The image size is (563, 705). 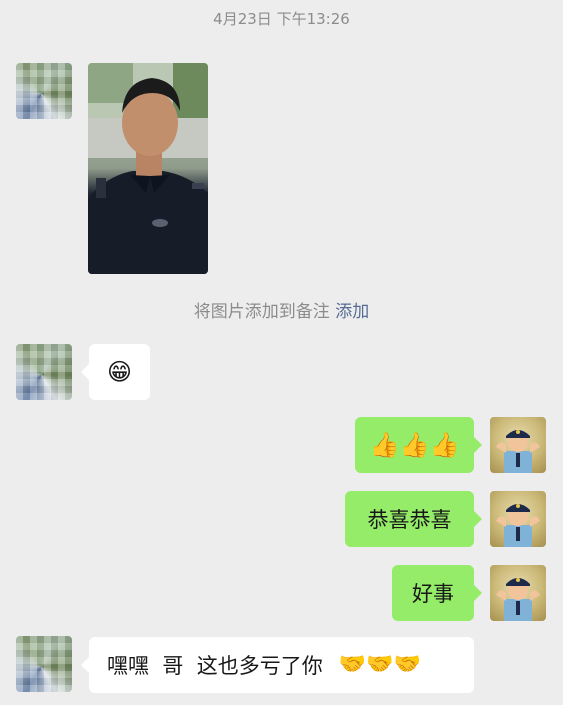 I want to click on message-text: 恭喜恭喜, so click(x=409, y=520).